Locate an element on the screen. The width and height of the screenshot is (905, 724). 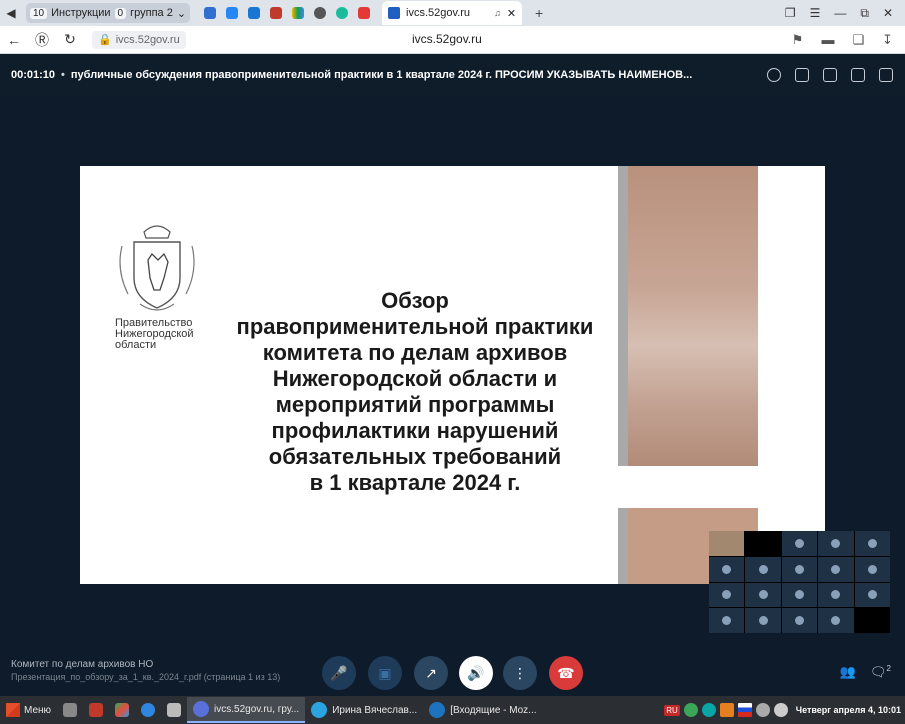
tab-favicon-vk is located at coordinates (232, 13).